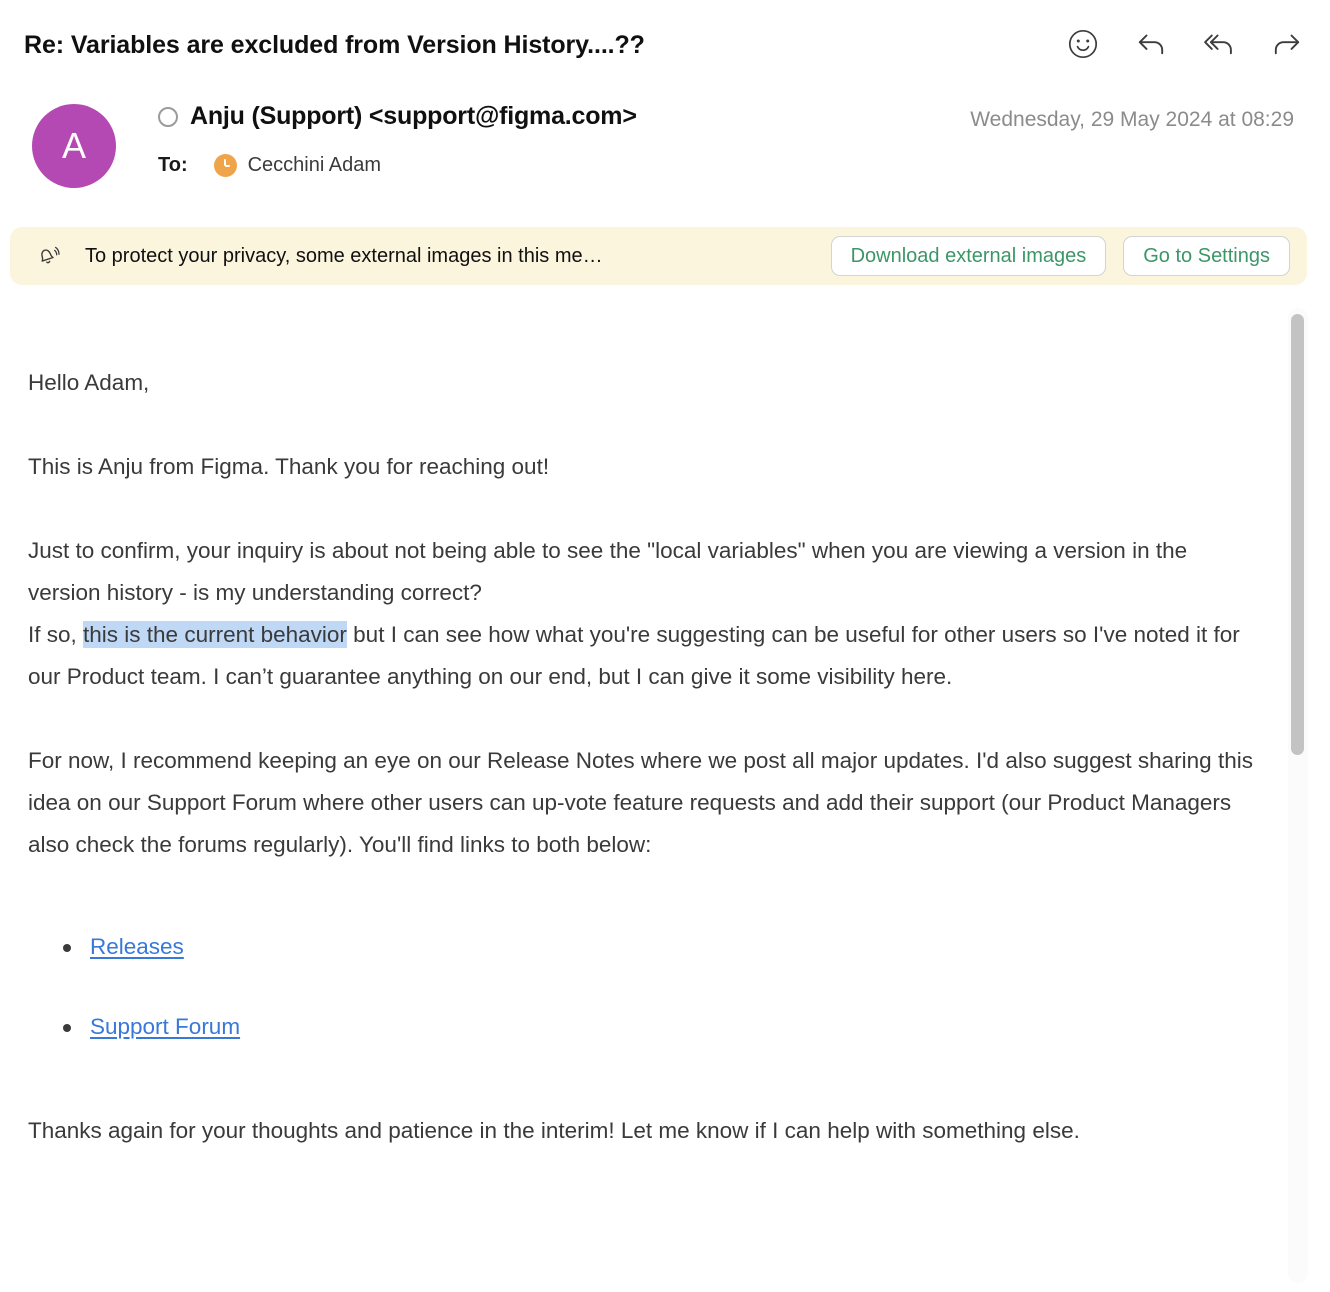  Describe the element at coordinates (215, 634) in the screenshot. I see `highlighted-text: this is the current behavior` at that location.